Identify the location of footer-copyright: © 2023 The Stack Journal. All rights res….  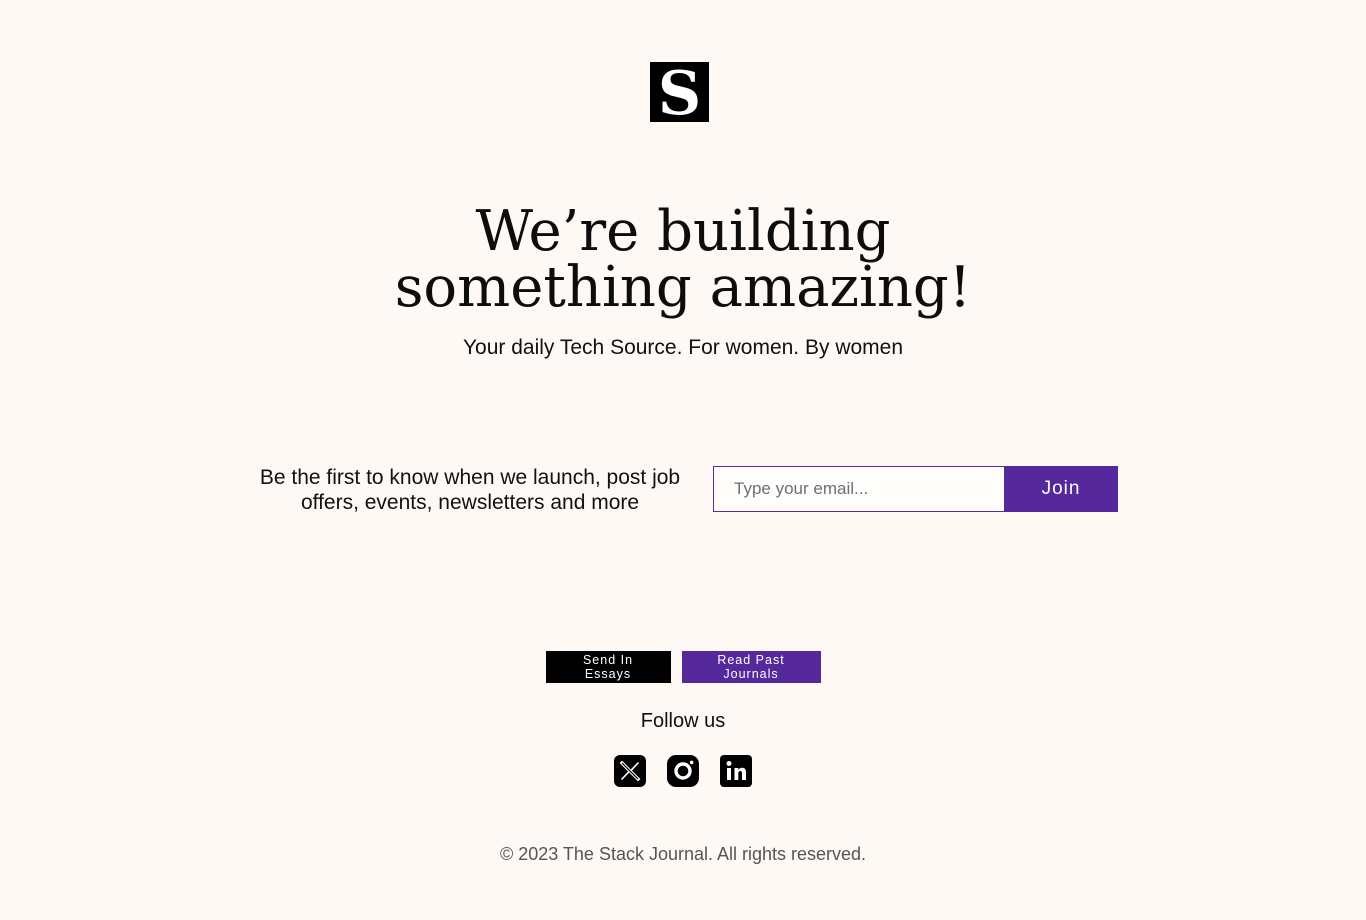
(683, 854).